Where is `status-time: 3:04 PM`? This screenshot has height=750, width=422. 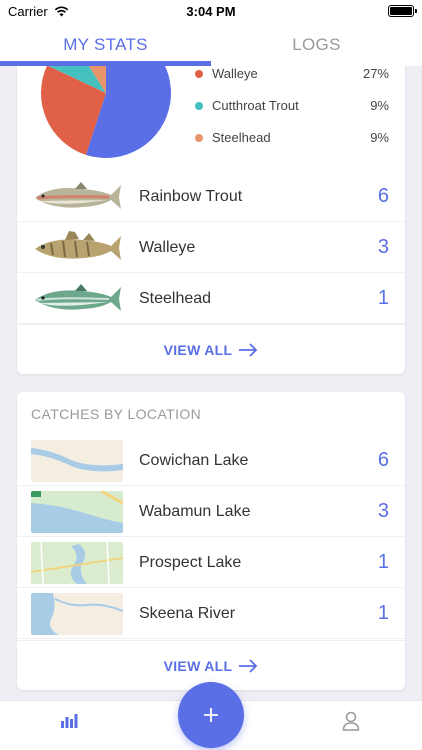 status-time: 3:04 PM is located at coordinates (211, 11).